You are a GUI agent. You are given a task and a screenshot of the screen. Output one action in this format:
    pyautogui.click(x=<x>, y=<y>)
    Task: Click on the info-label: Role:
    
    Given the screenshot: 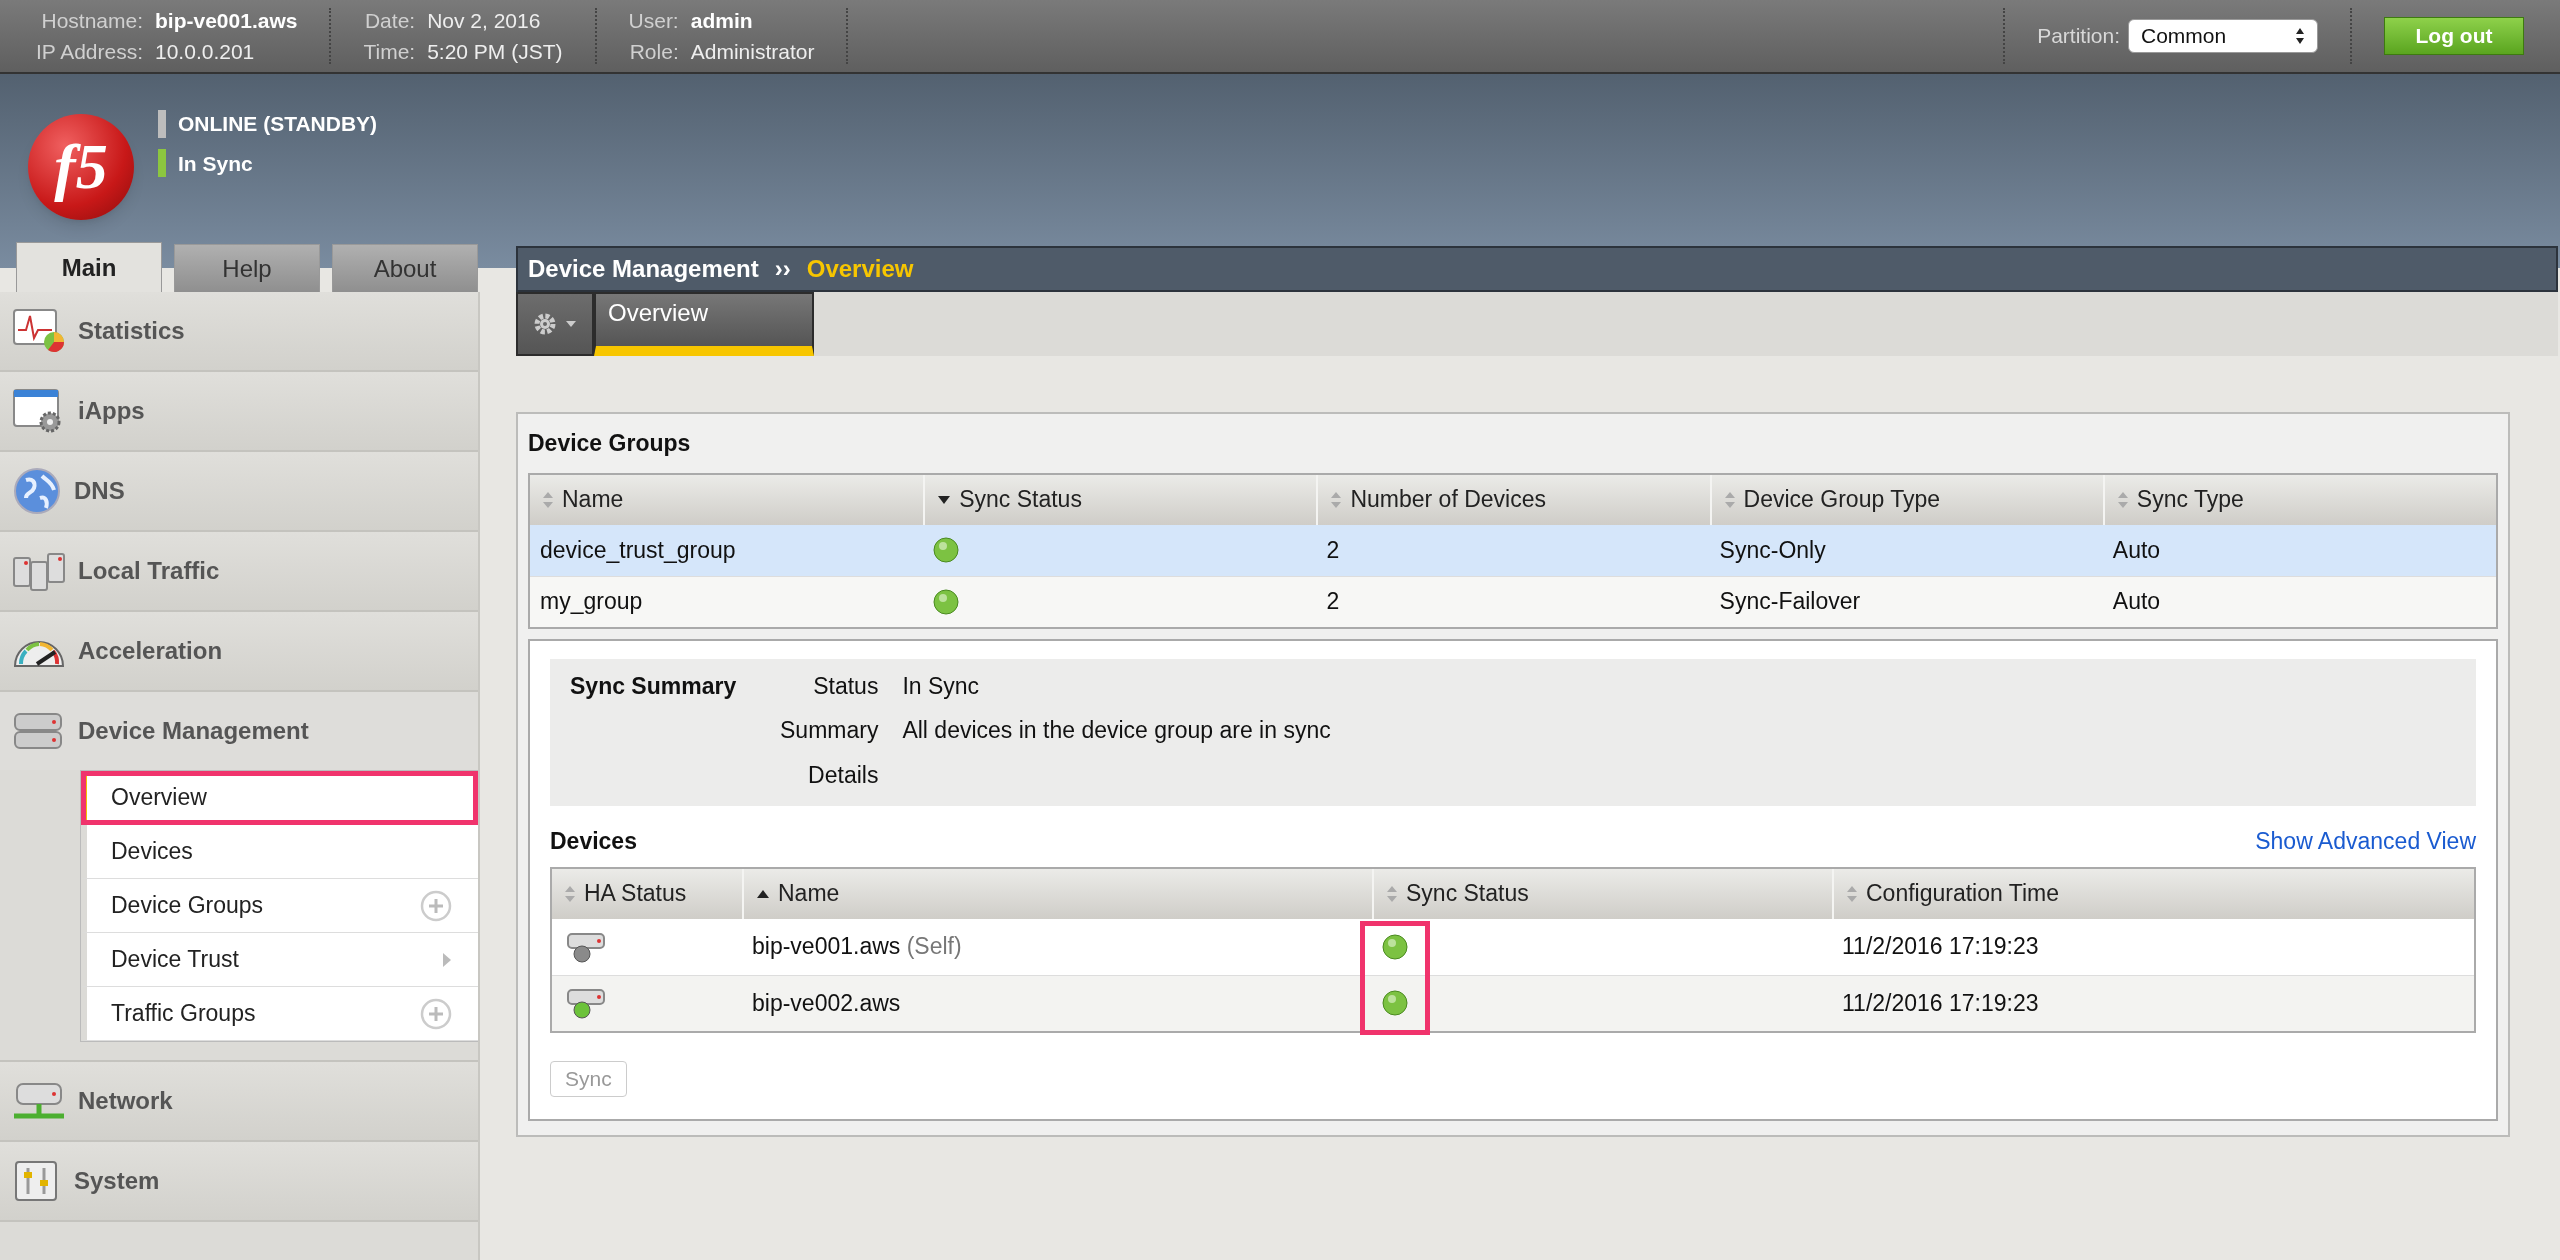 What is the action you would take?
    pyautogui.click(x=653, y=52)
    